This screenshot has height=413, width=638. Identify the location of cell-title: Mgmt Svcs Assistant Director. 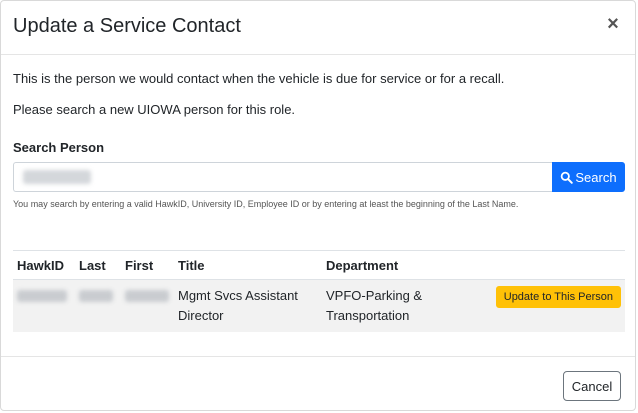
(248, 305).